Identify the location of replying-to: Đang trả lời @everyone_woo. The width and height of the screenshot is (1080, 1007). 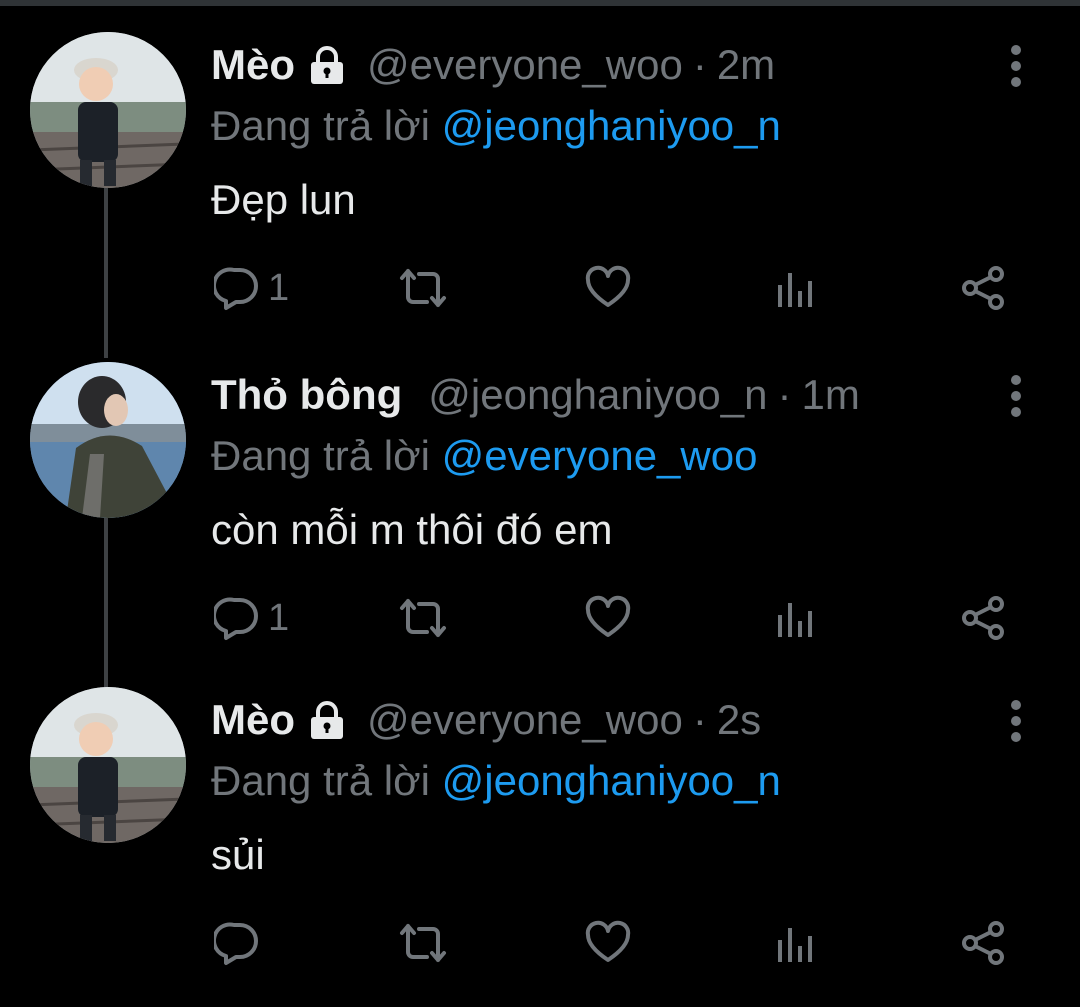
(484, 456).